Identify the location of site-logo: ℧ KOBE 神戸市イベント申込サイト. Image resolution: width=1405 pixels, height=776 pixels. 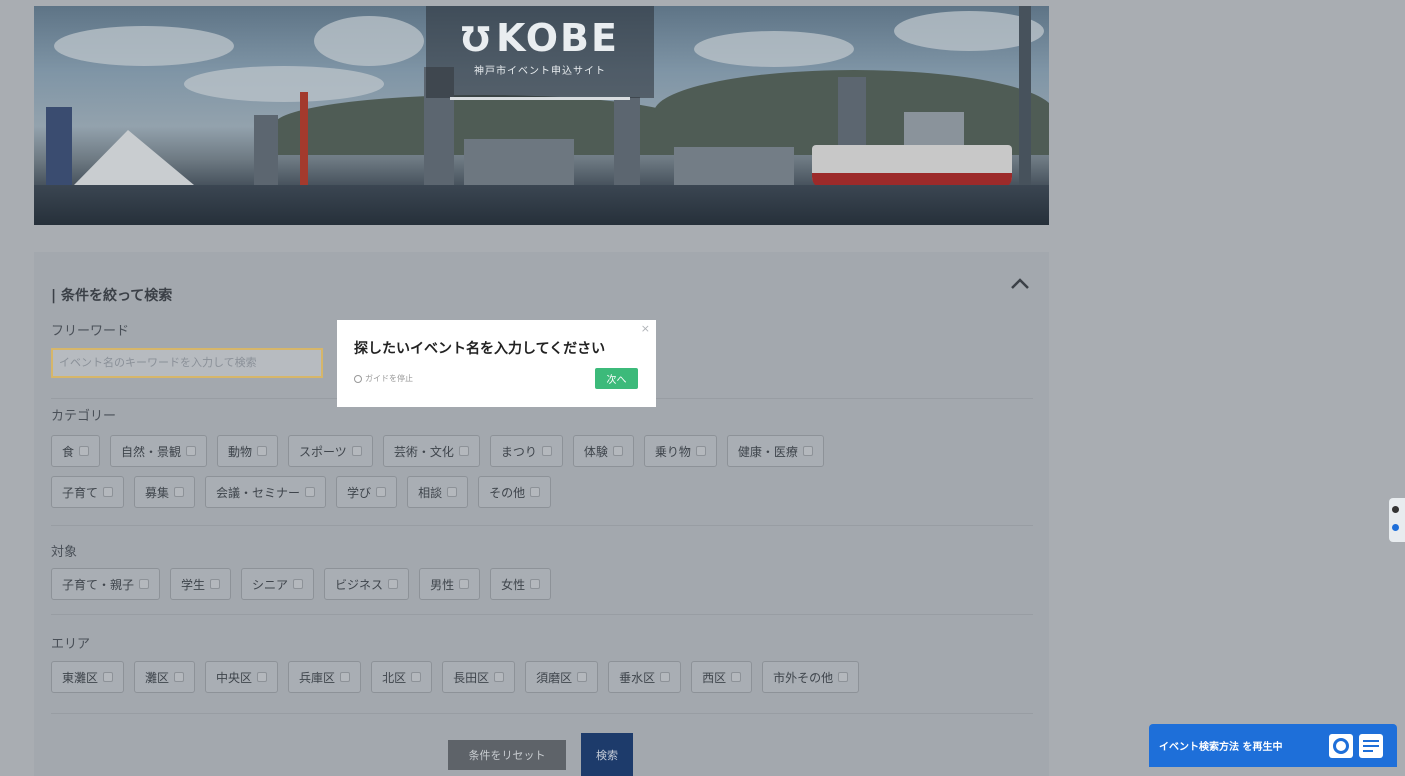
(540, 53).